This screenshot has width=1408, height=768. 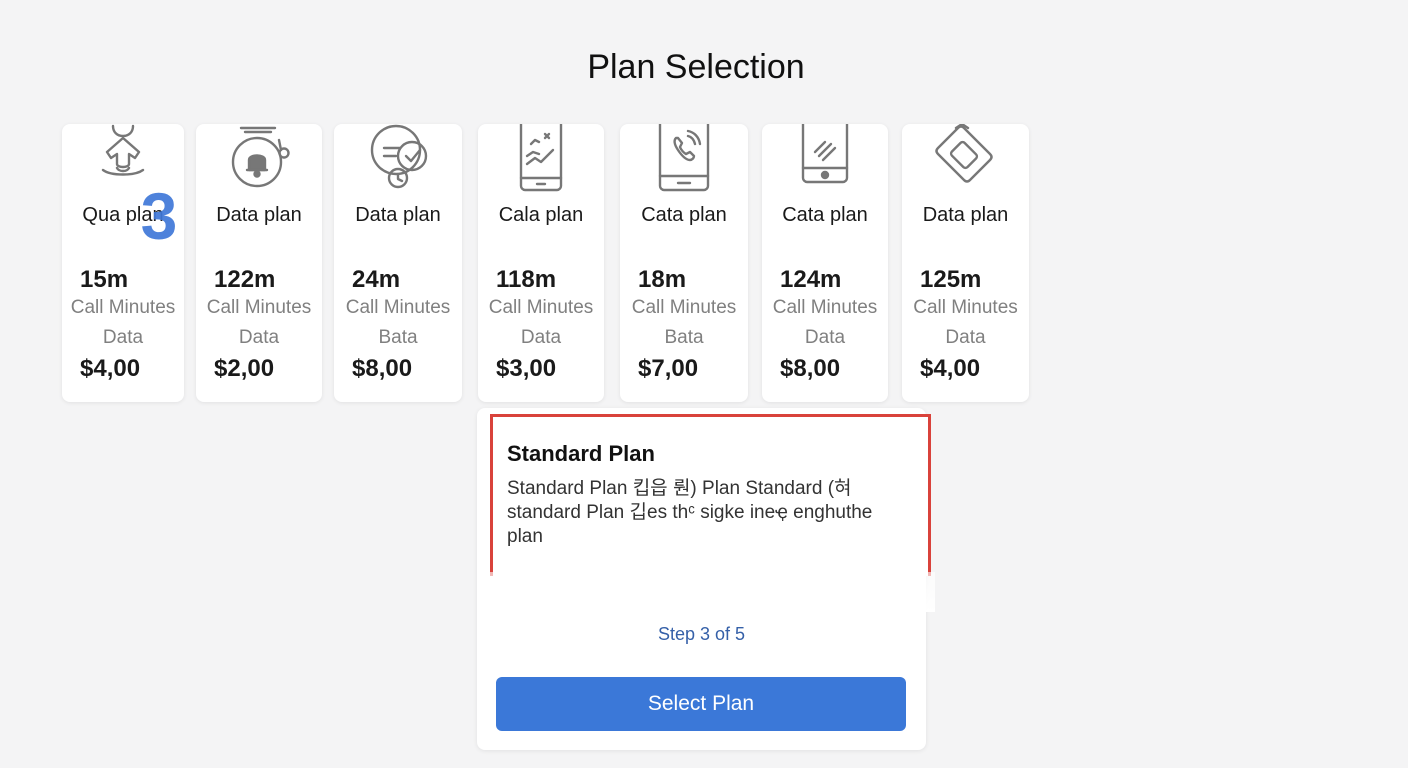 I want to click on phone-call-icon, so click(x=684, y=158).